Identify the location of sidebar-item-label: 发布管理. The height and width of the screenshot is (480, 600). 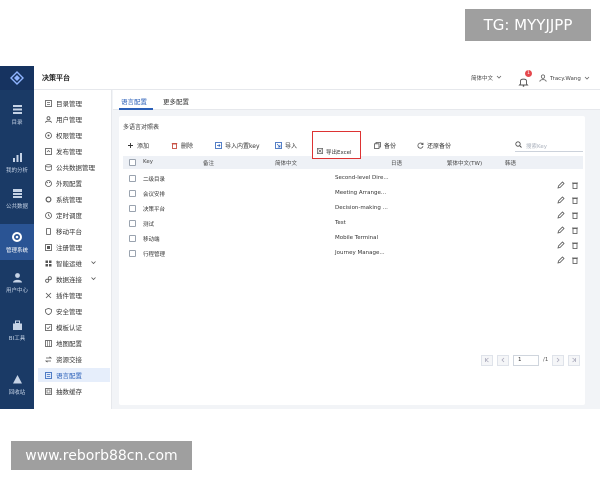
(69, 152).